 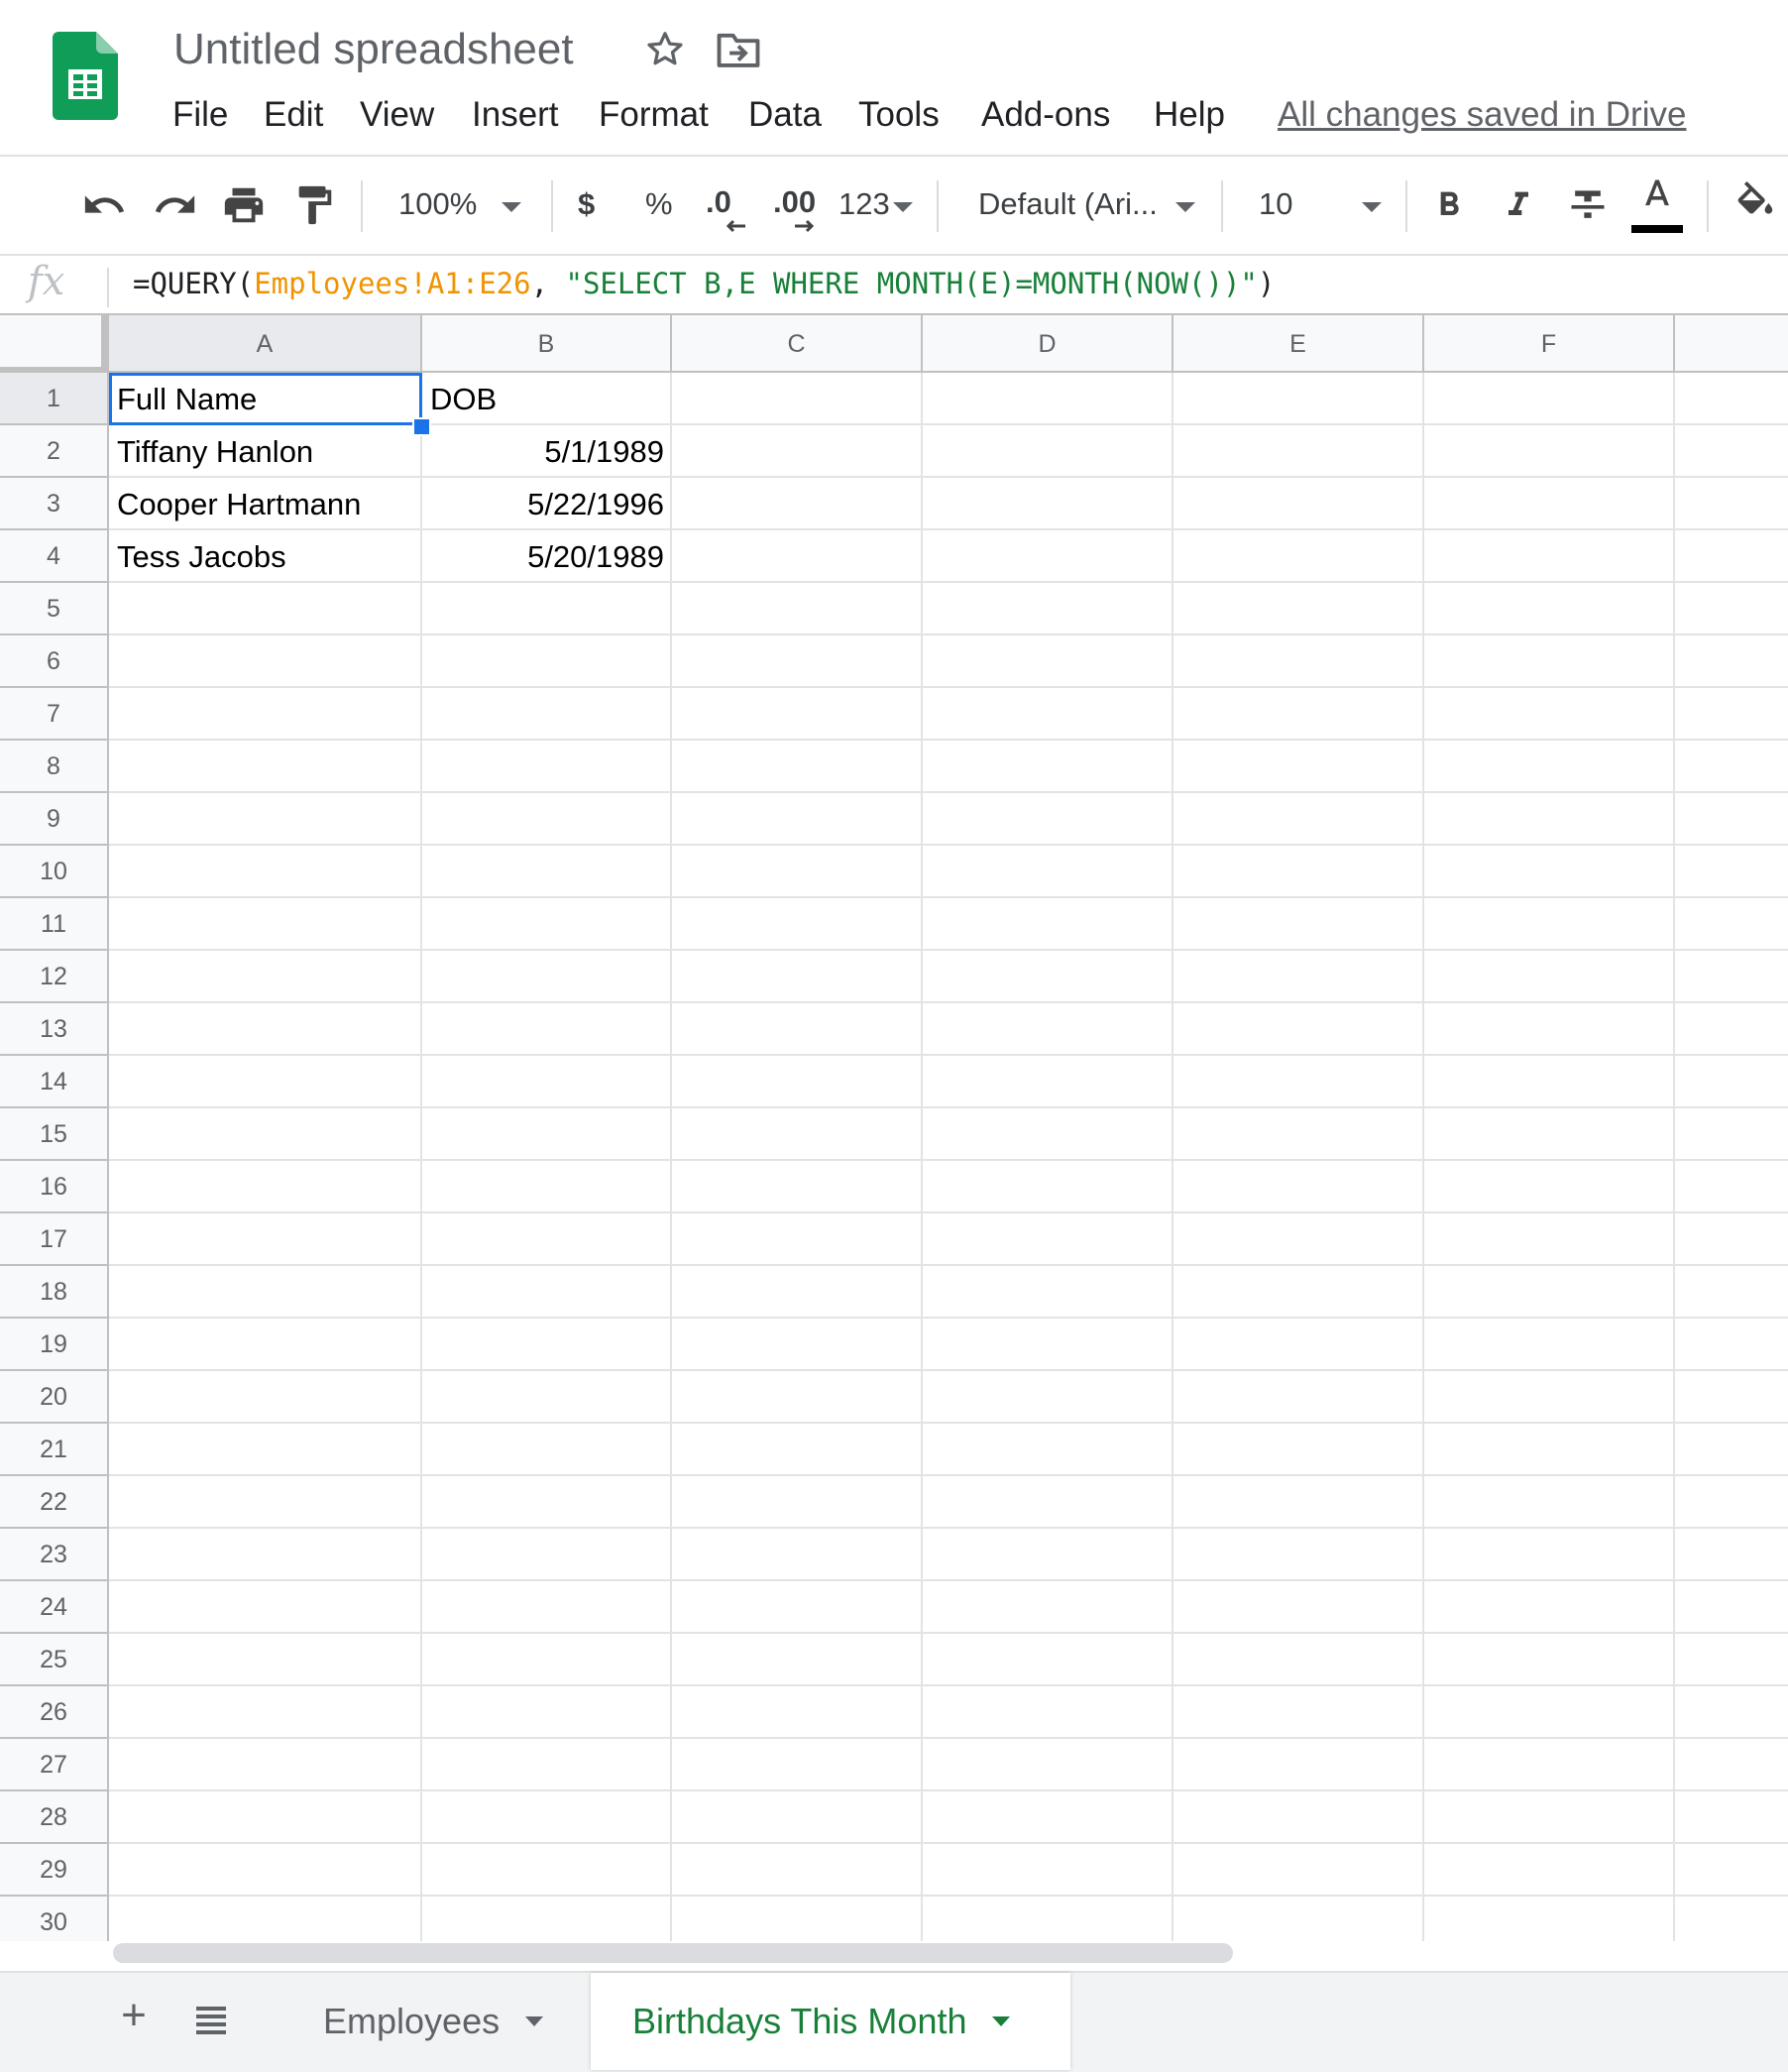 What do you see at coordinates (1588, 205) in the screenshot?
I see `strikethrough-icon` at bounding box center [1588, 205].